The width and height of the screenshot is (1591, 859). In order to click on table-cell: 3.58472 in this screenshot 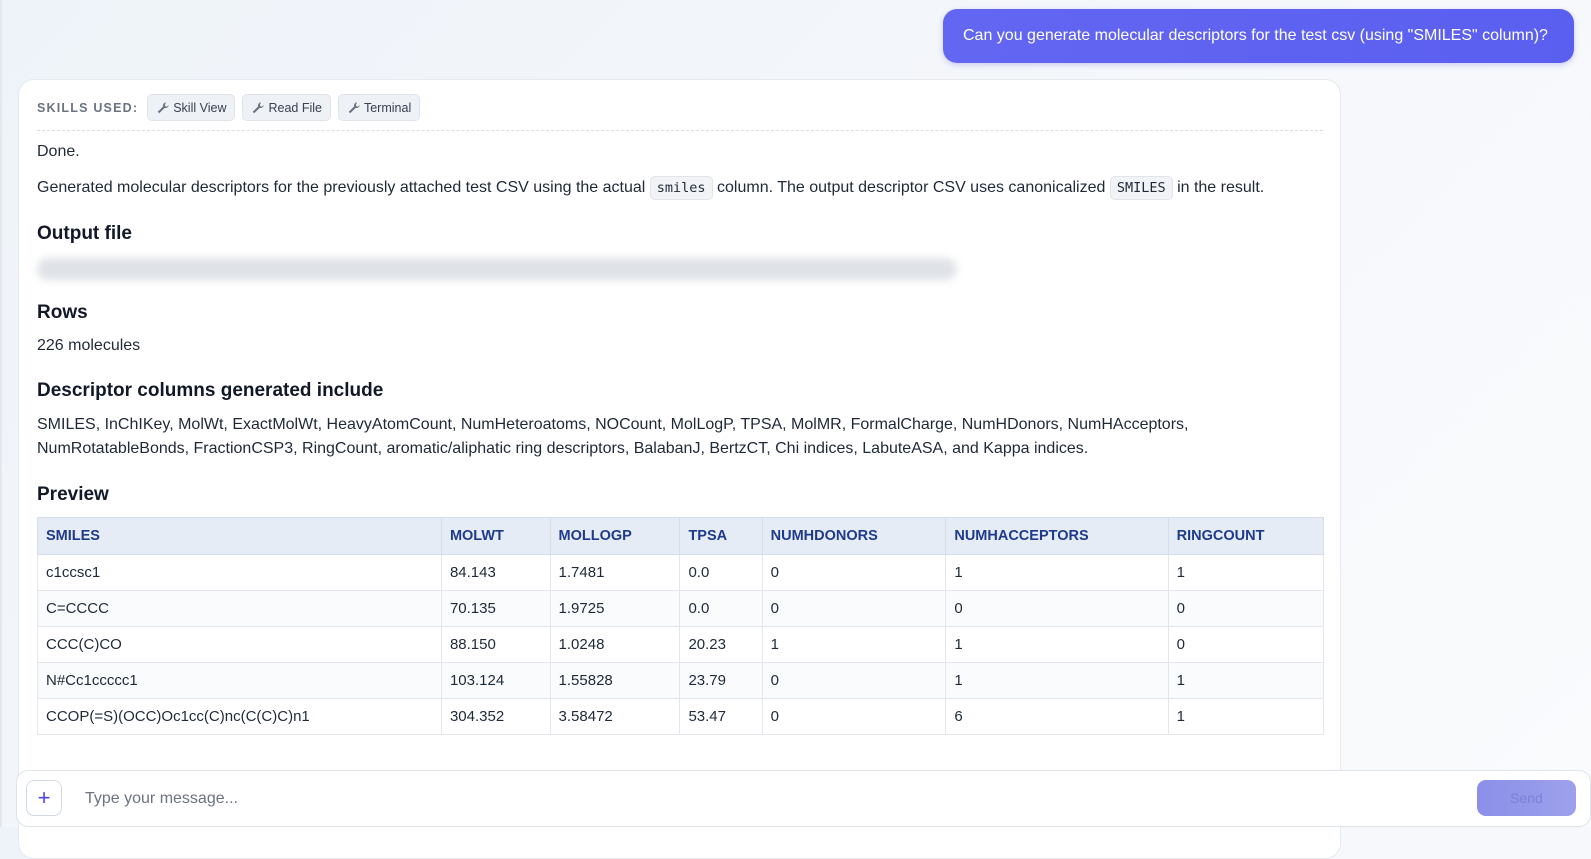, I will do `click(615, 716)`.